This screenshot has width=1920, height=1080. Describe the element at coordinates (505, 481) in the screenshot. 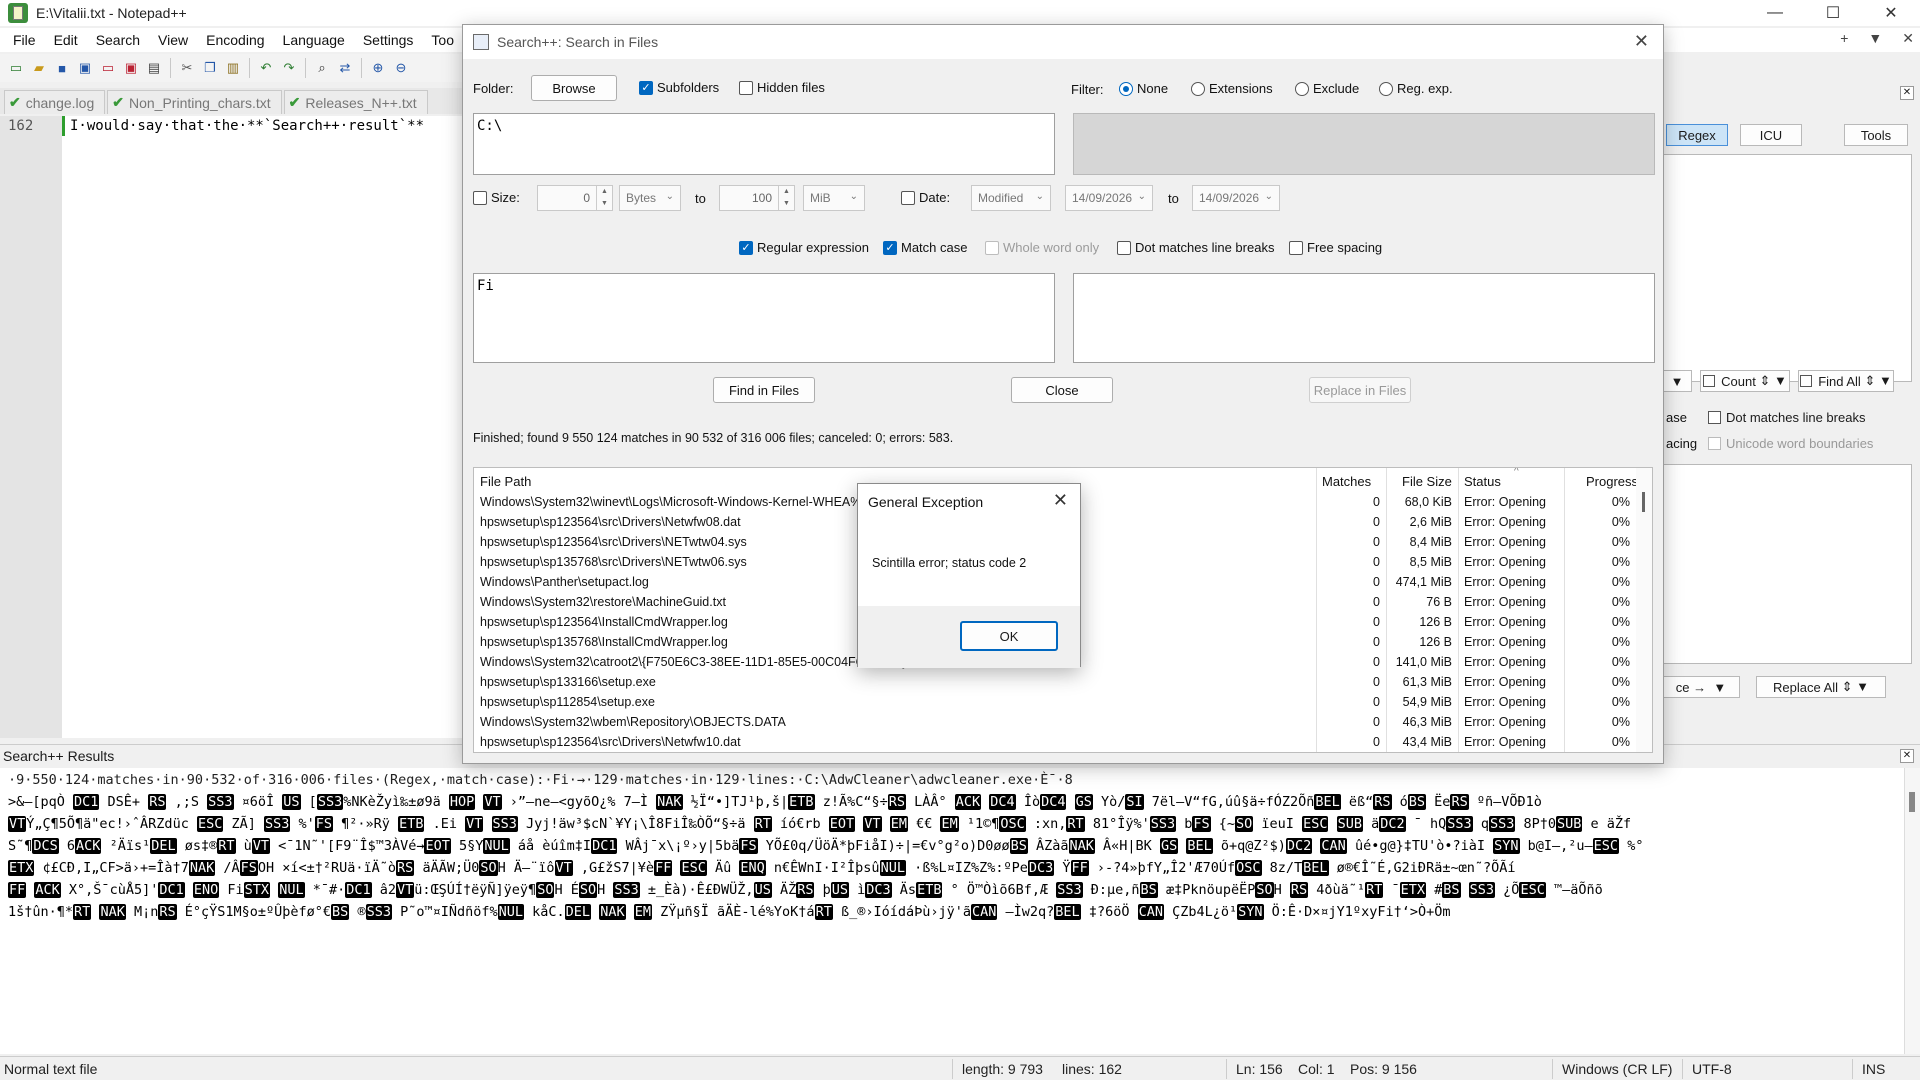

I see `col-header-file-path: File Path` at that location.